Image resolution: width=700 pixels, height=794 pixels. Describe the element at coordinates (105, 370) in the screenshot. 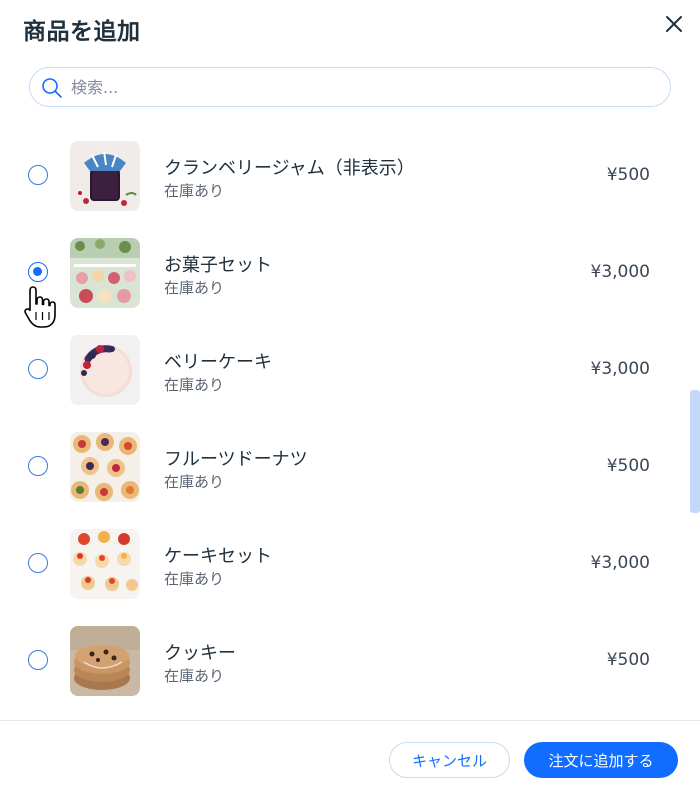

I see `product-thumbnail-berry-cake` at that location.